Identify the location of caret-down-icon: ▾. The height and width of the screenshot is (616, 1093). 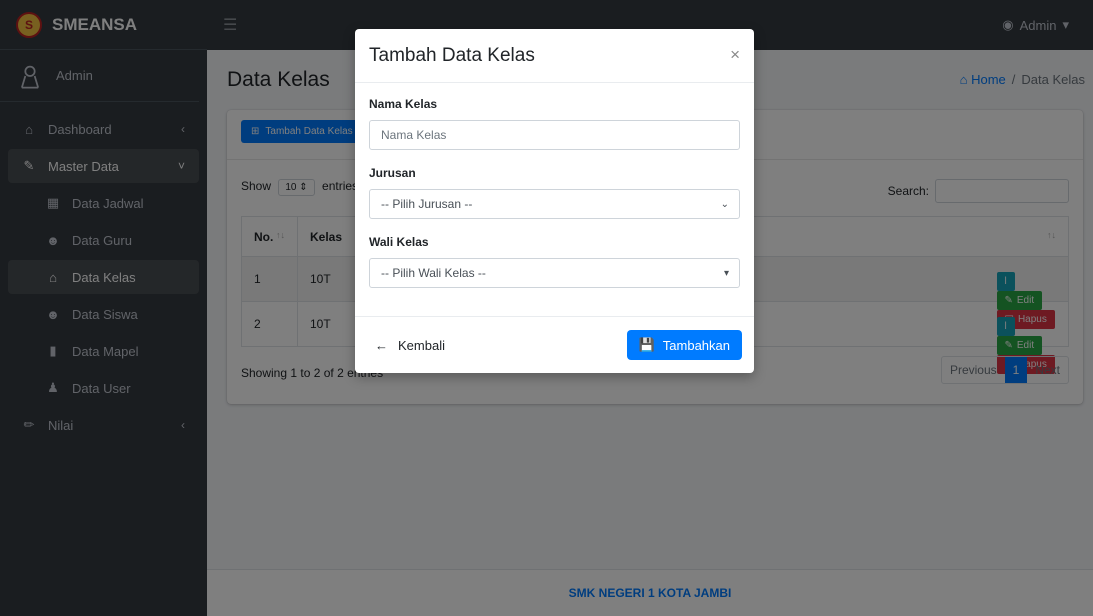
(726, 273).